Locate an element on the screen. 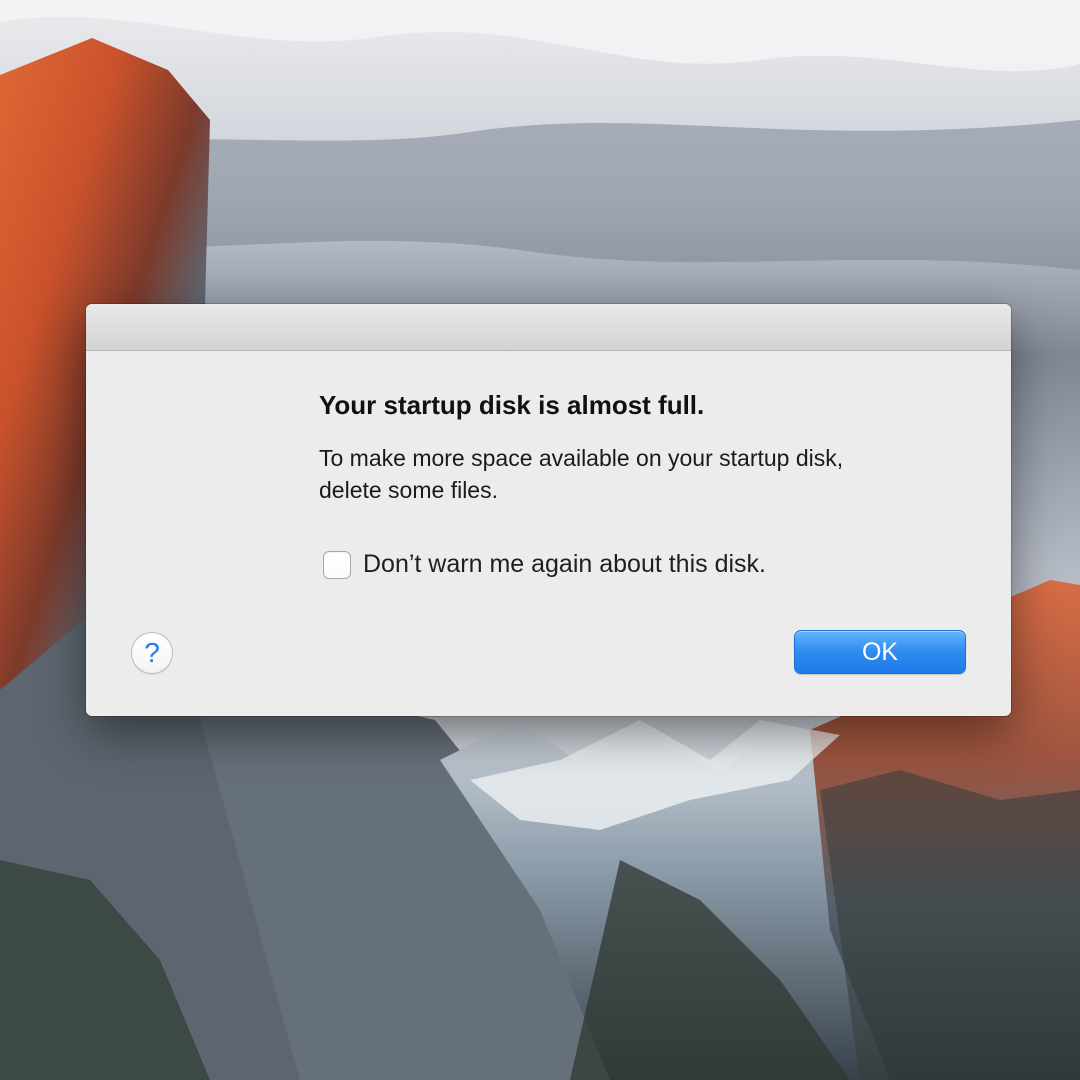 The width and height of the screenshot is (1080, 1080). help-icon: ? is located at coordinates (152, 652).